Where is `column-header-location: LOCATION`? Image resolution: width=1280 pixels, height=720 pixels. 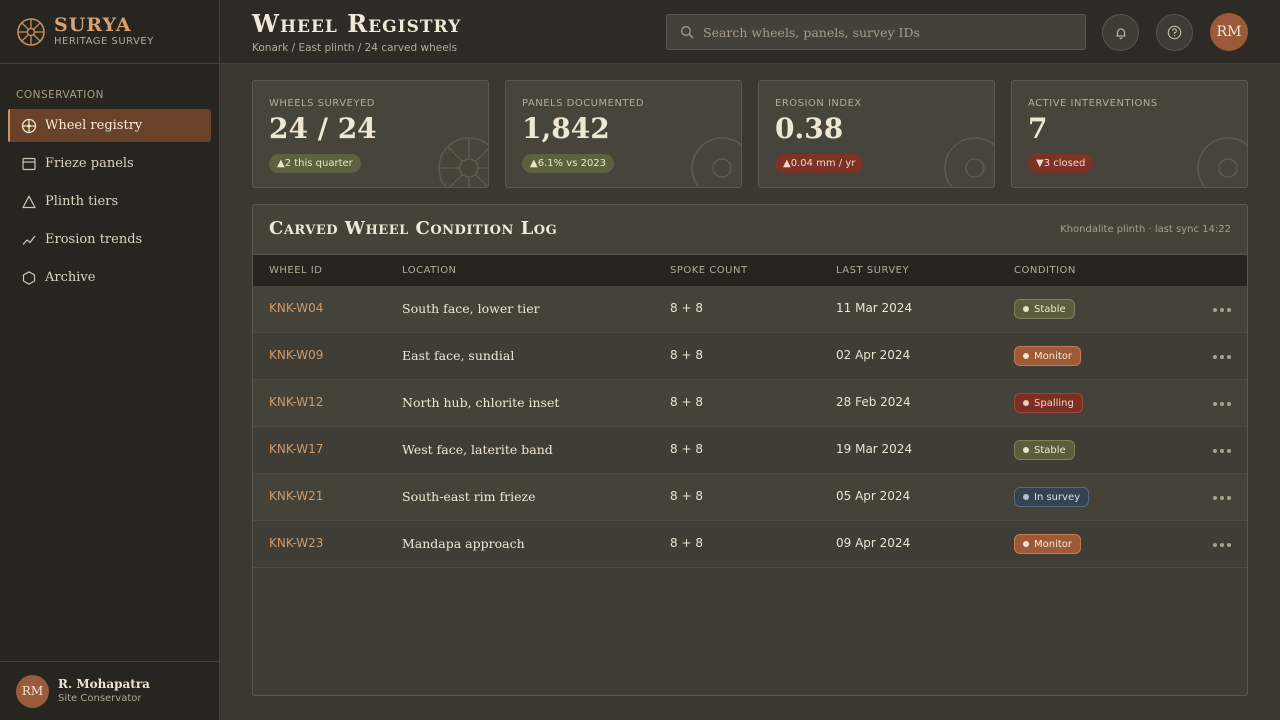
column-header-location: LOCATION is located at coordinates (429, 270).